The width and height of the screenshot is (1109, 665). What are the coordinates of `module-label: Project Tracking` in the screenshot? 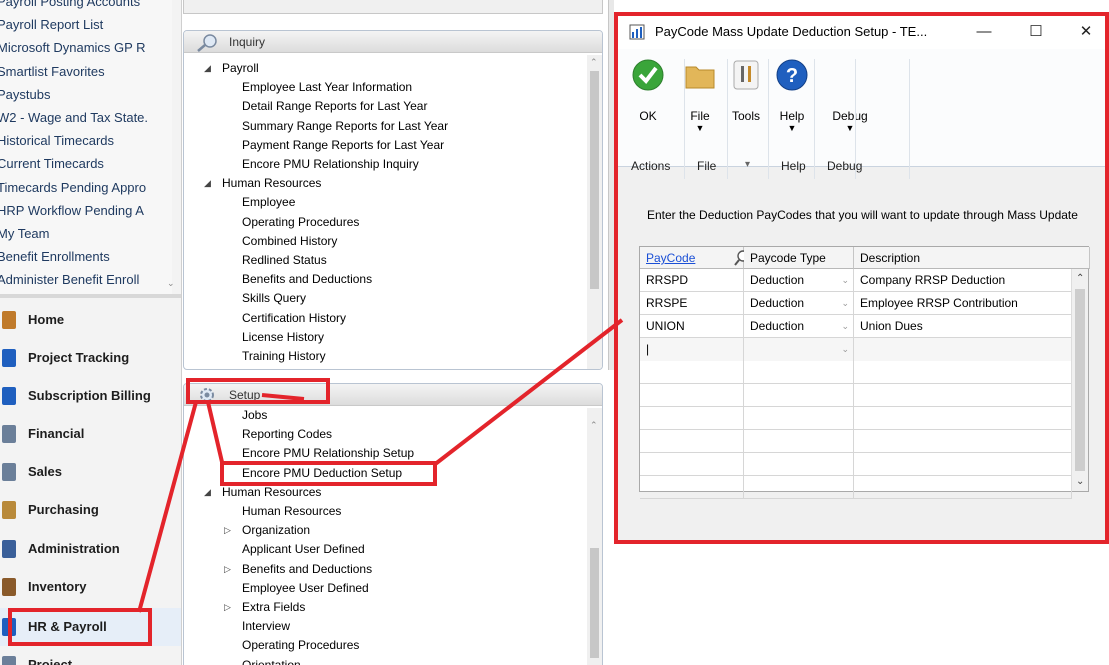 It's located at (79, 357).